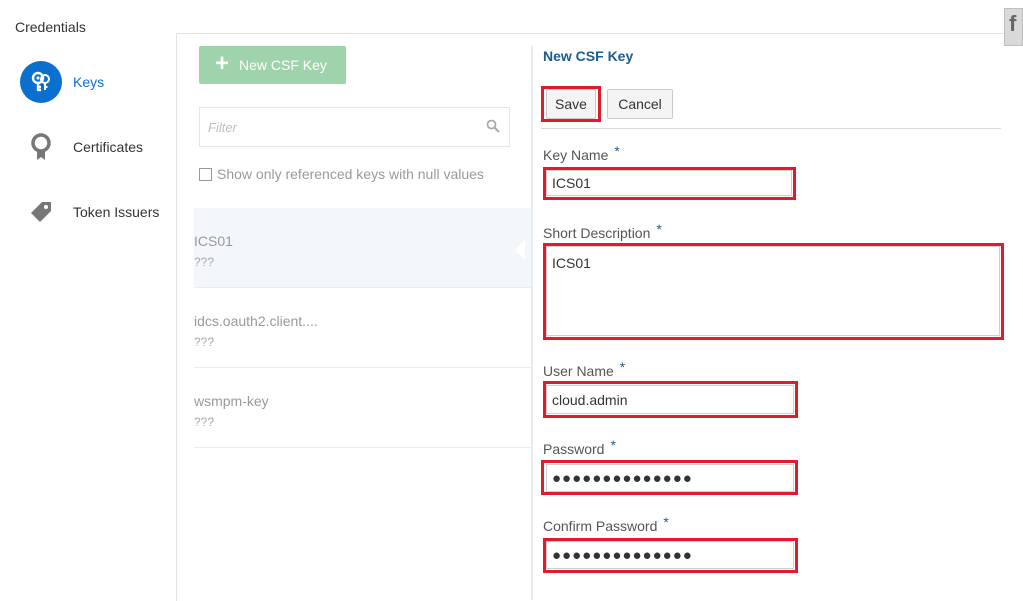 The width and height of the screenshot is (1023, 601). What do you see at coordinates (520, 250) in the screenshot?
I see `selection-arrow-icon` at bounding box center [520, 250].